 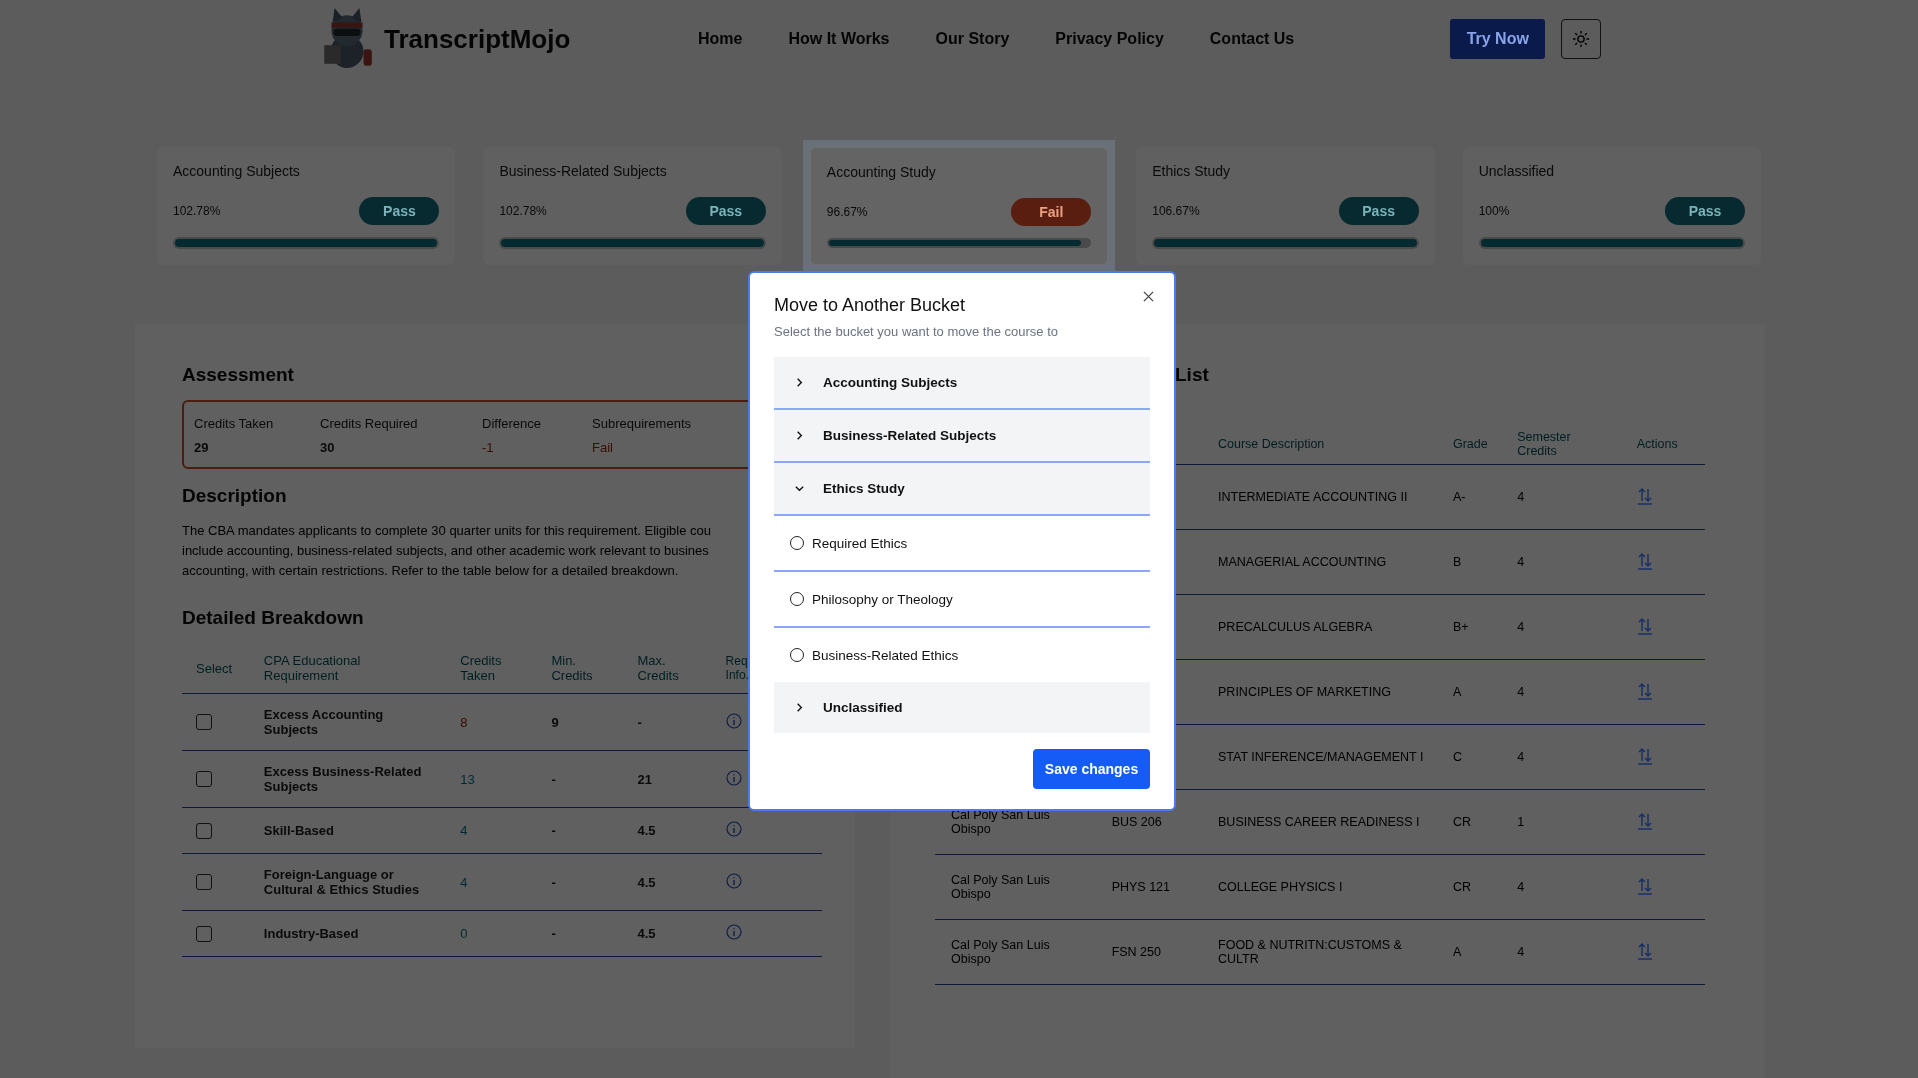 I want to click on table-cell: INTERMEDIATE ACCOUNTING II, so click(x=1313, y=497).